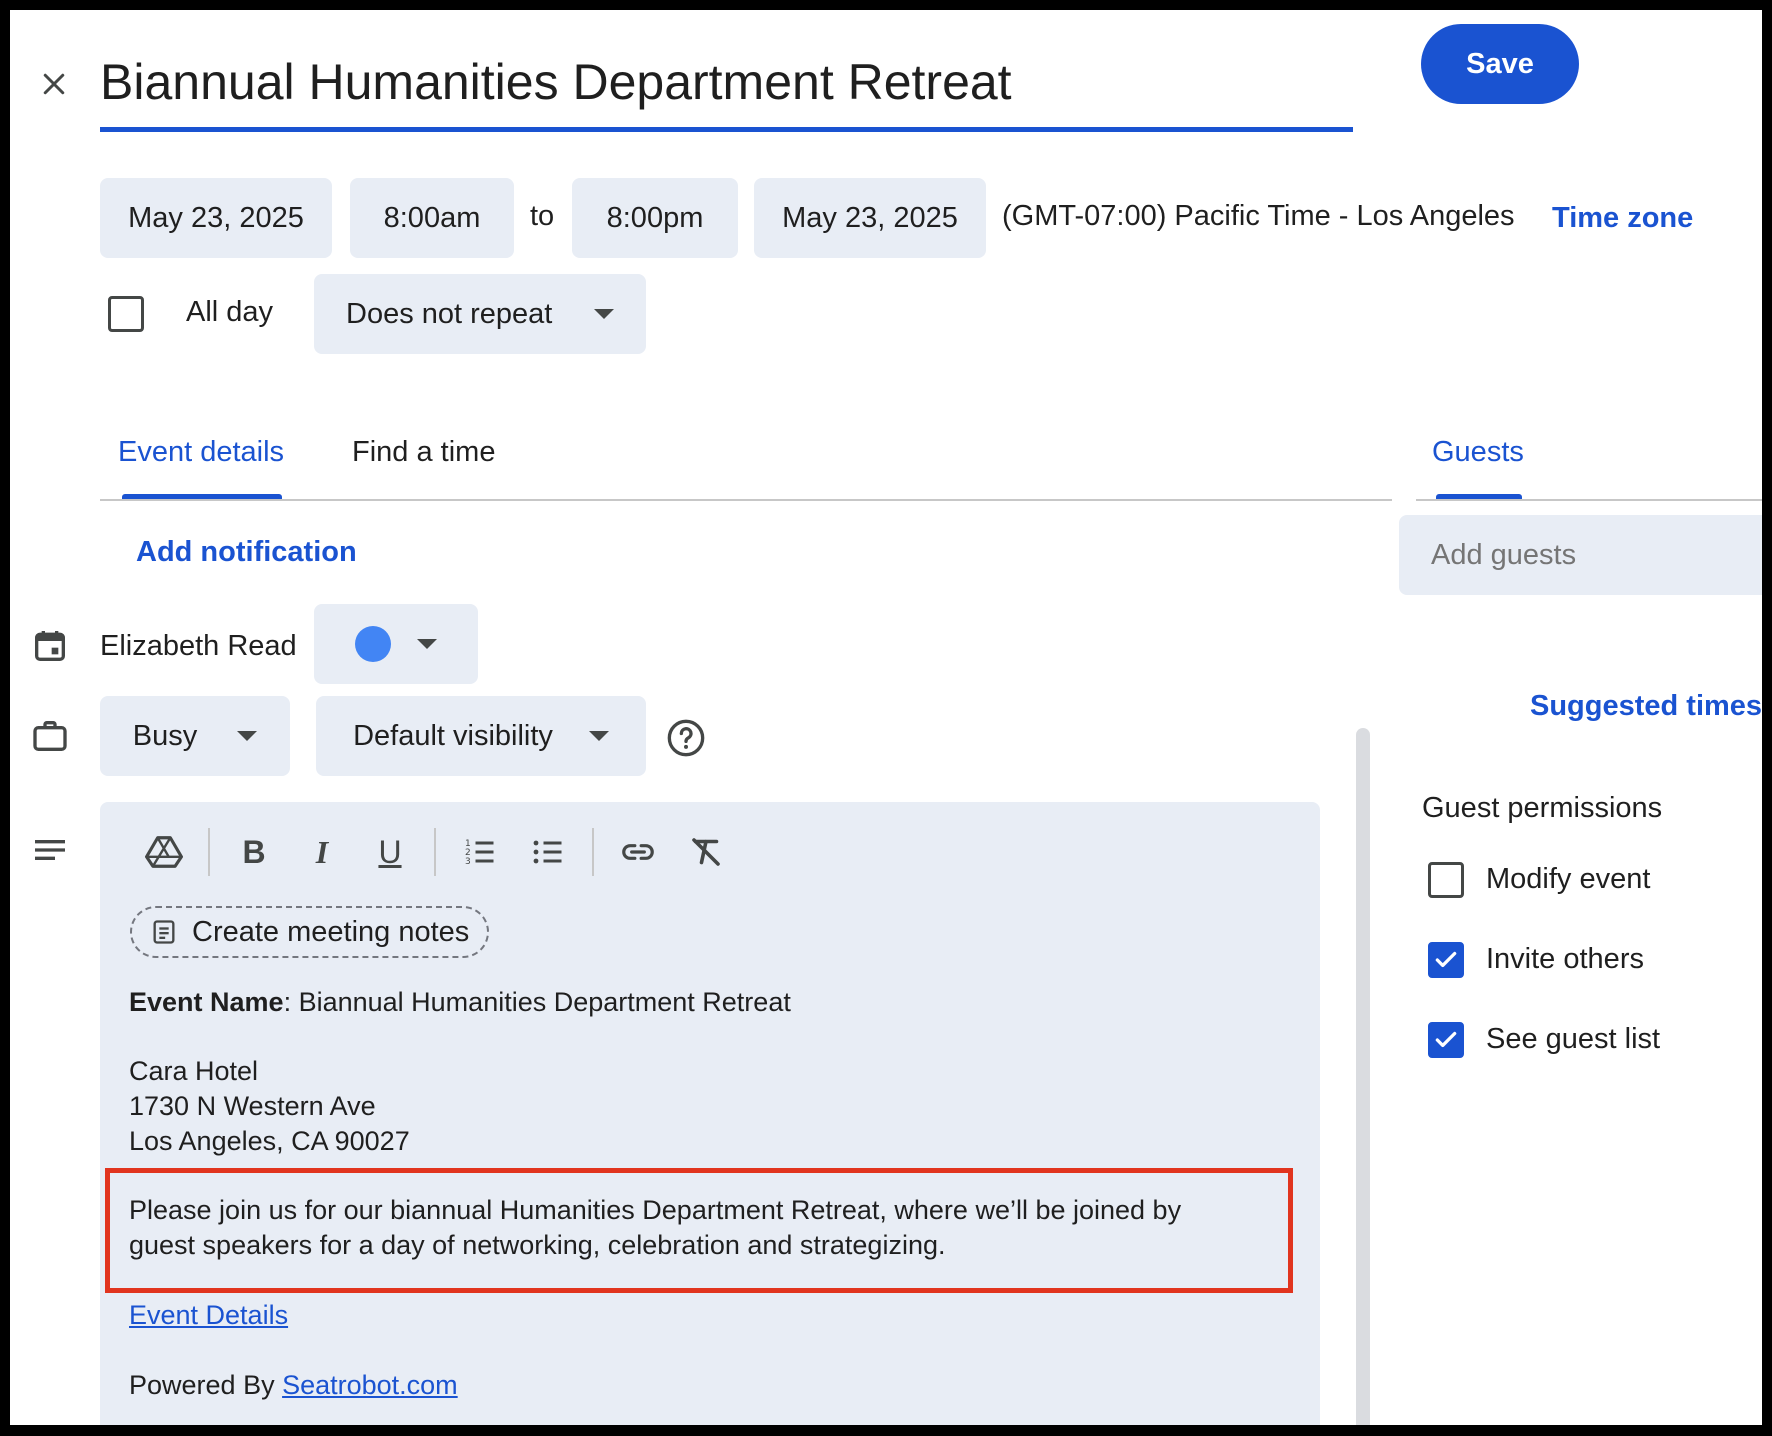 The width and height of the screenshot is (1772, 1436). I want to click on tab-find-a-time: Find a time, so click(423, 452).